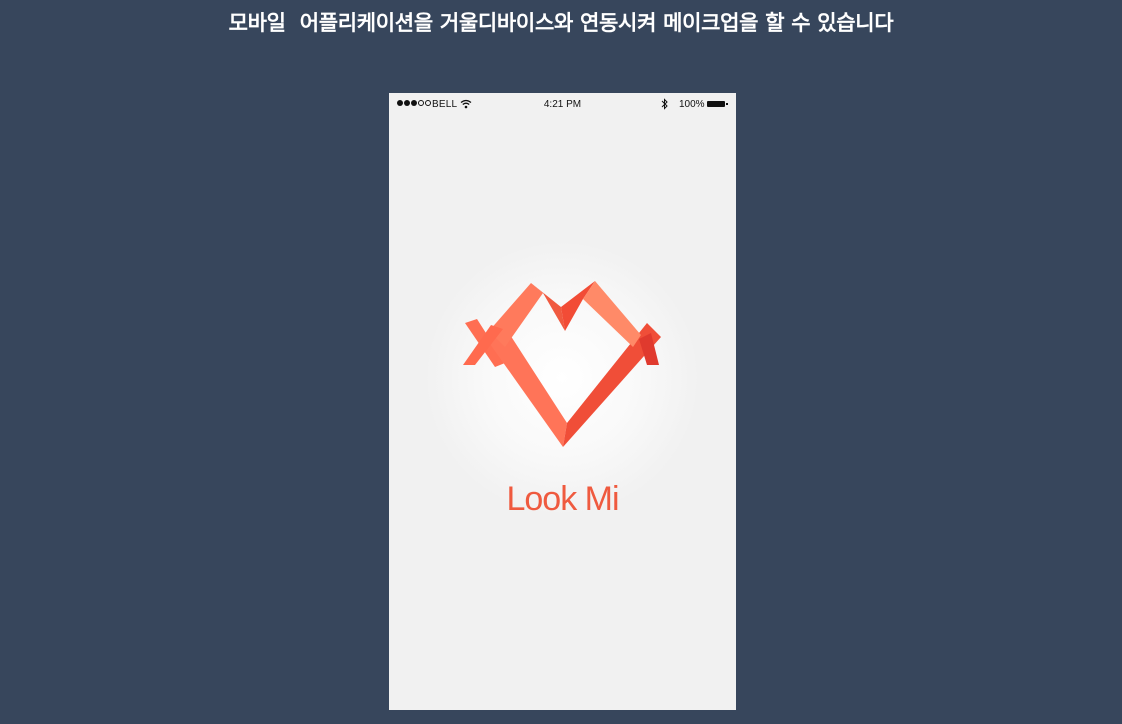 The width and height of the screenshot is (1122, 724). I want to click on status-bar: BELL 4:21 PM 100%, so click(562, 105).